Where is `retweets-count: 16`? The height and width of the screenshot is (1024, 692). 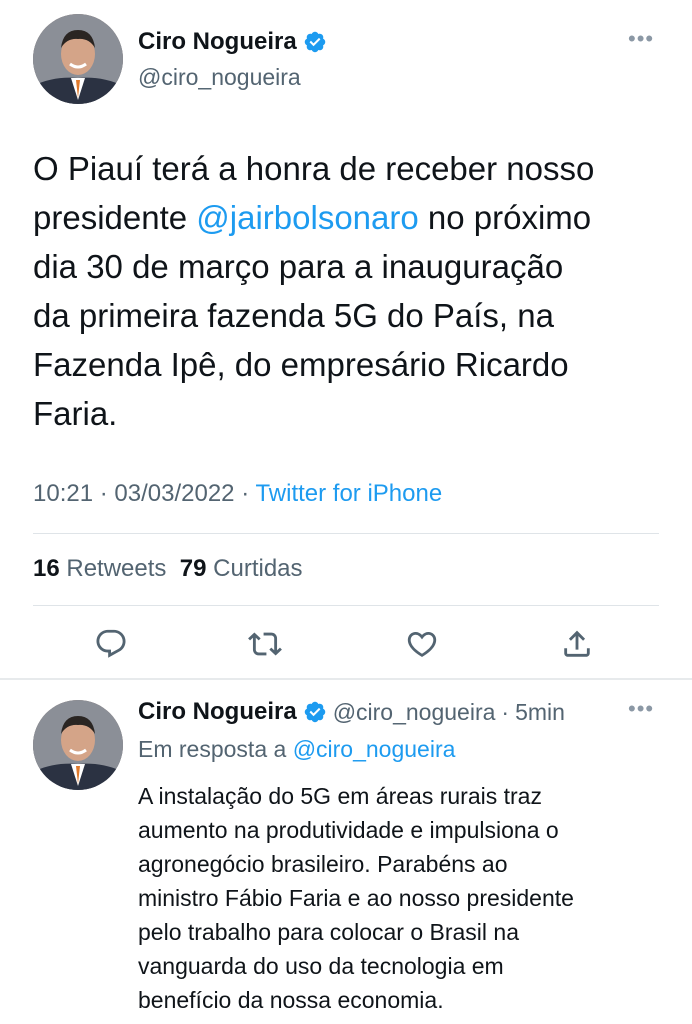 retweets-count: 16 is located at coordinates (46, 568).